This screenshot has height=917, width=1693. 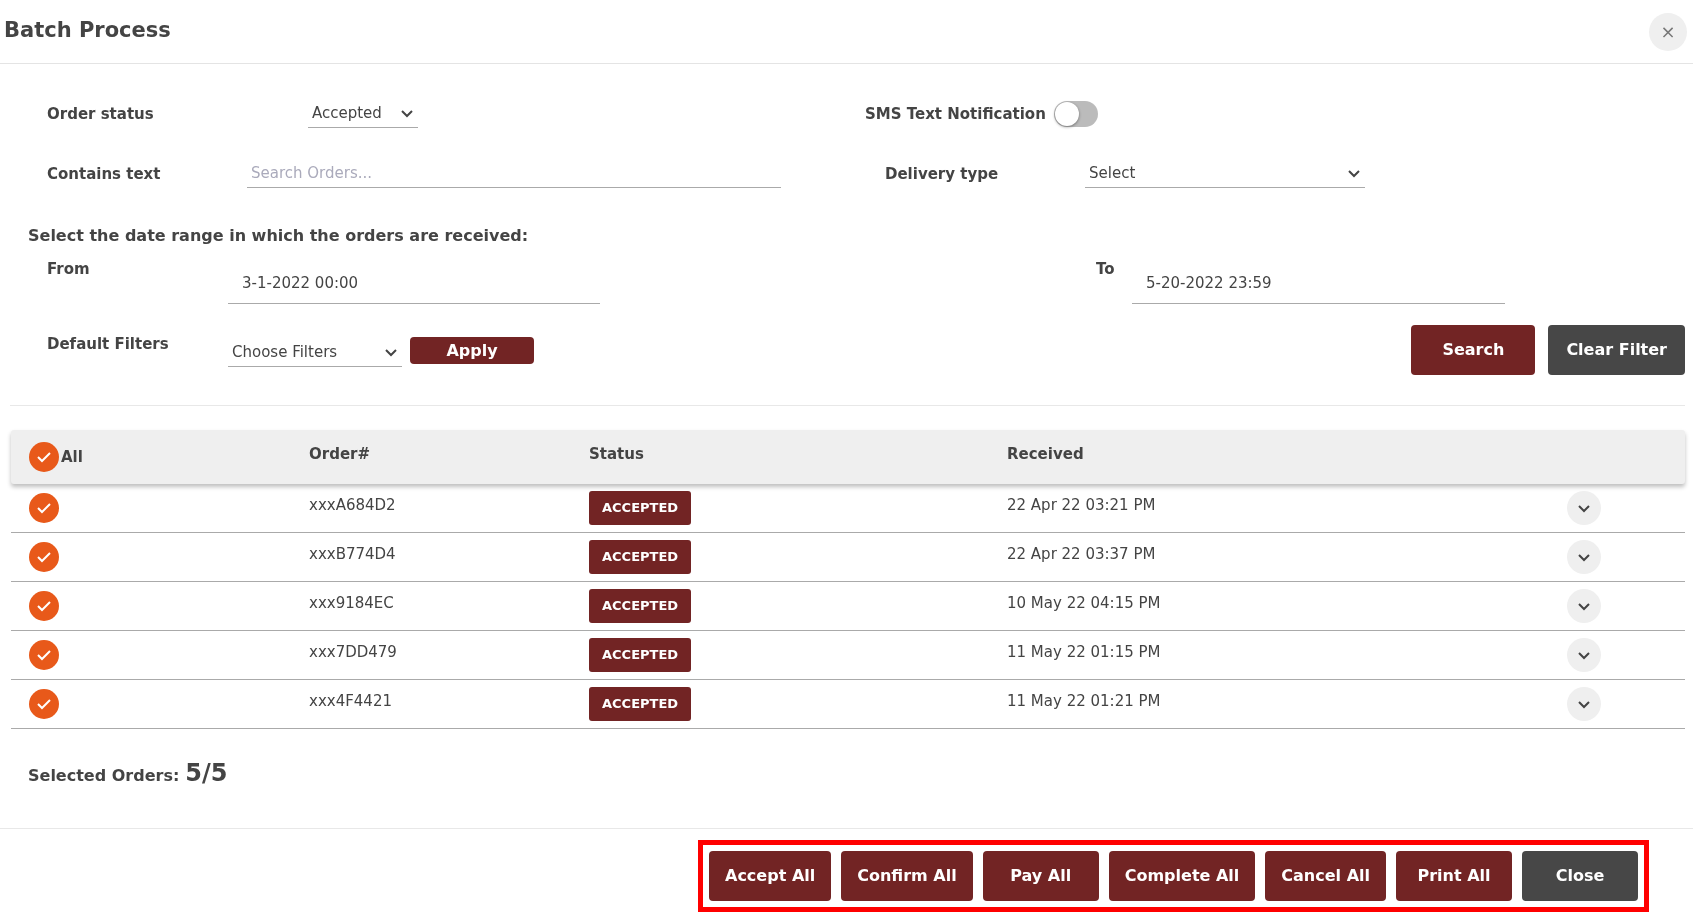 I want to click on selected-orders-count: 5/5, so click(x=206, y=773).